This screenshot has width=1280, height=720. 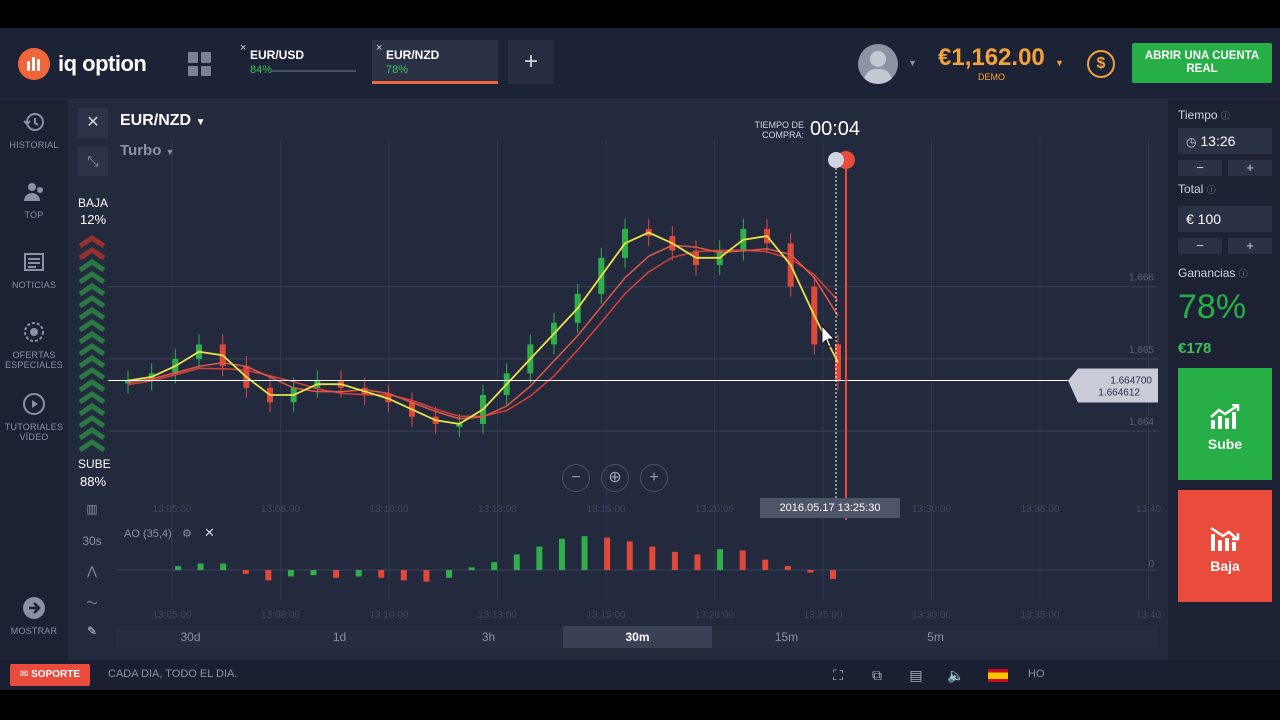 What do you see at coordinates (34, 345) in the screenshot?
I see `sidebar-item-offers: OFERTAS ESPECIALES` at bounding box center [34, 345].